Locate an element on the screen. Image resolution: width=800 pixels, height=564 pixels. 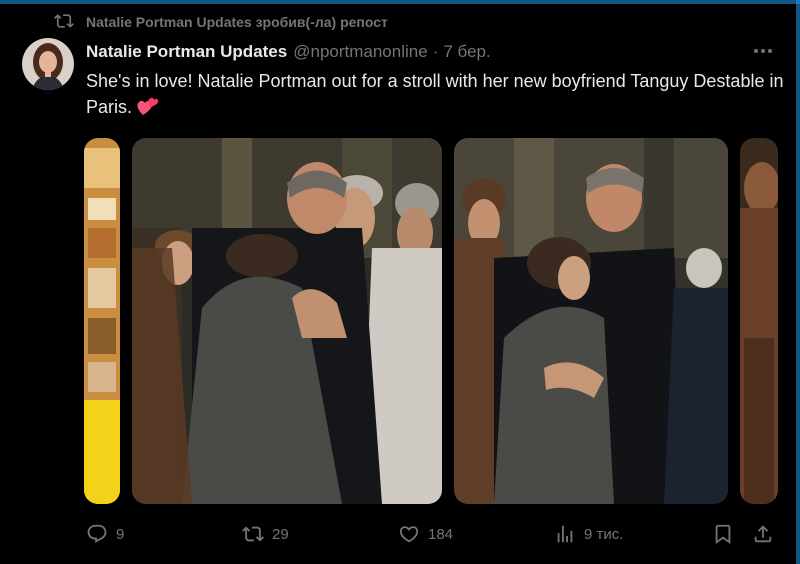
views-button: 9 тис. is located at coordinates (588, 534).